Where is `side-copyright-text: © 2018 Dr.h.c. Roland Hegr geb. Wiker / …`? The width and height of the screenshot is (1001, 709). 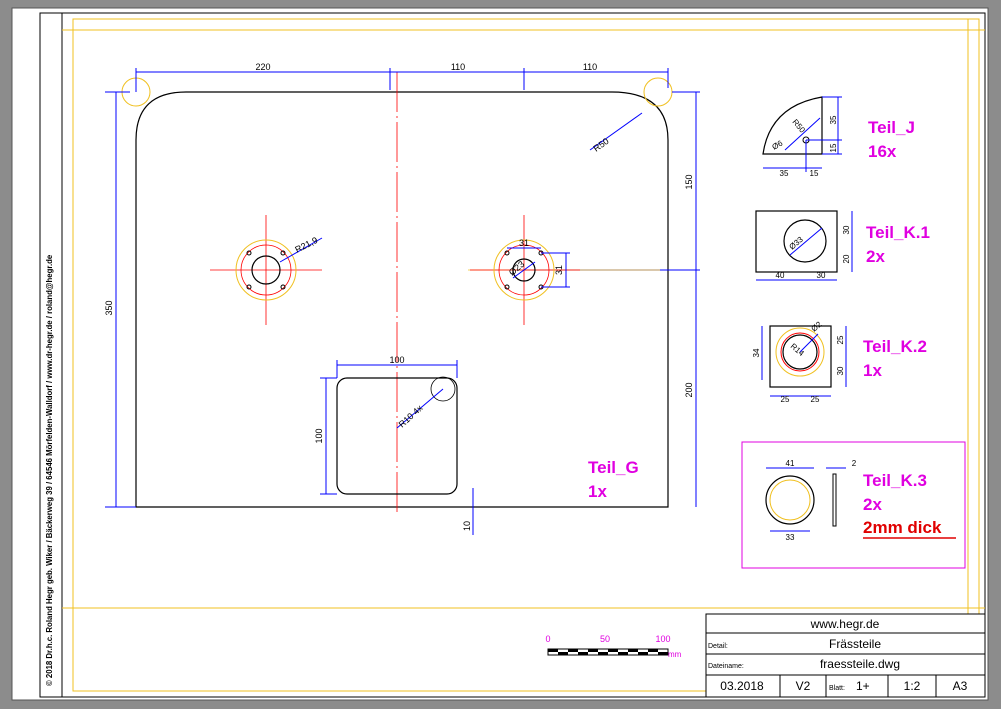 side-copyright-text: © 2018 Dr.h.c. Roland Hegr geb. Wiker / … is located at coordinates (49, 470).